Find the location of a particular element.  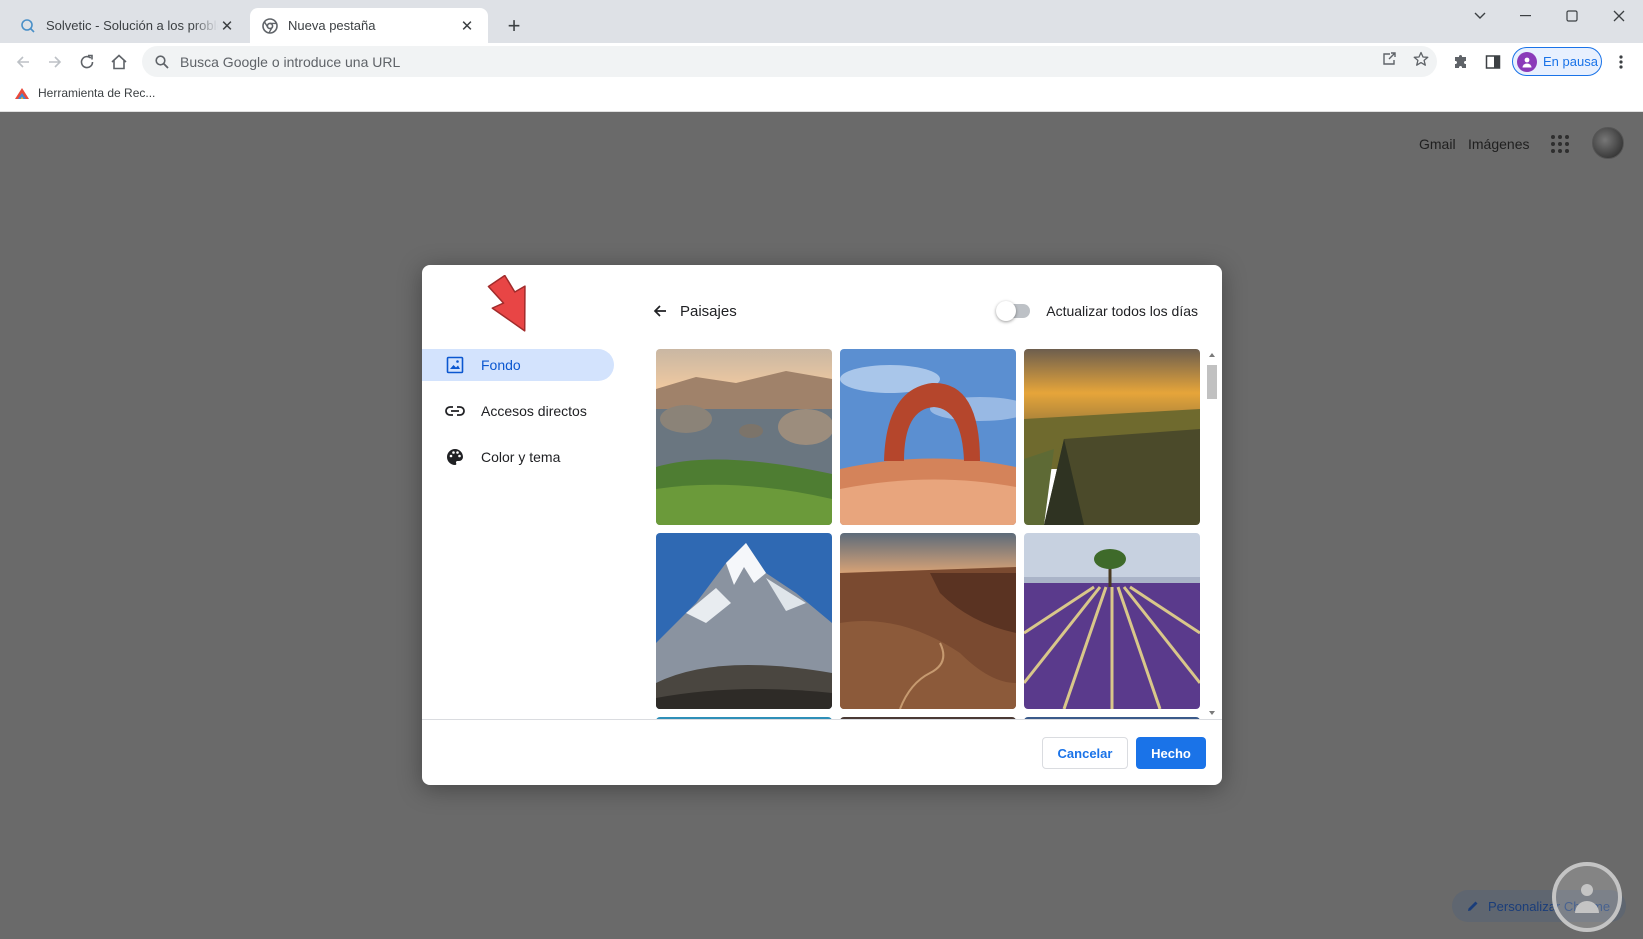

palette-icon is located at coordinates (455, 457).